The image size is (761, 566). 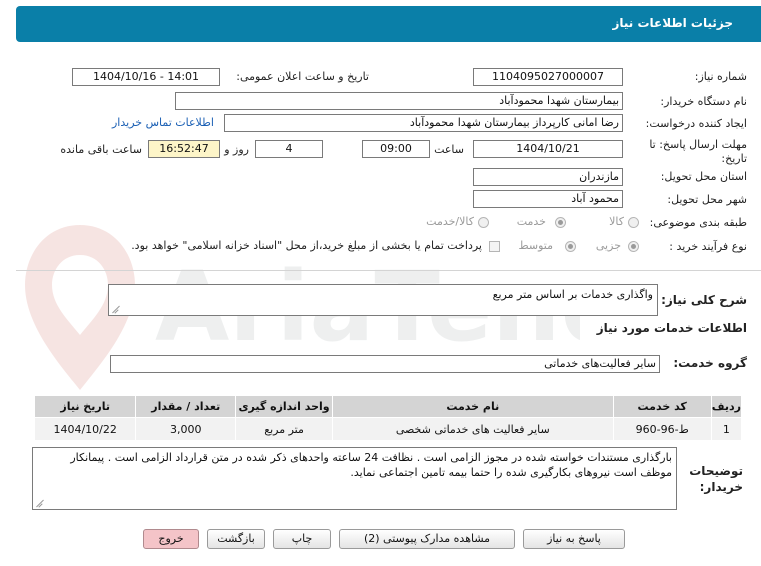 What do you see at coordinates (302, 76) in the screenshot?
I see `announce-datetime-label: تاریخ و ساعت اعلان عمومی:` at bounding box center [302, 76].